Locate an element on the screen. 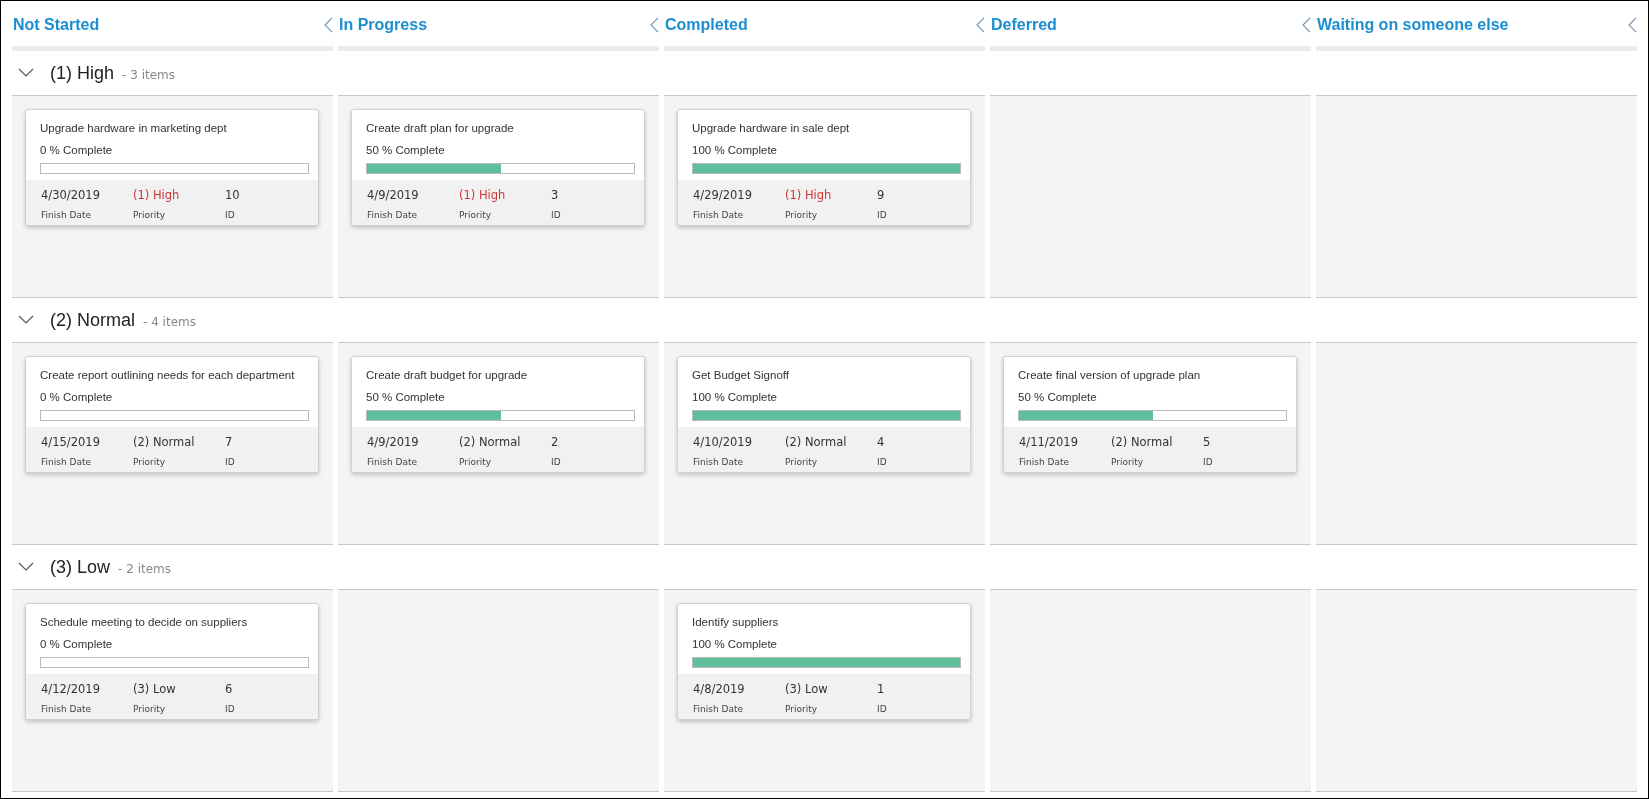  column-title: In Progress is located at coordinates (383, 24).